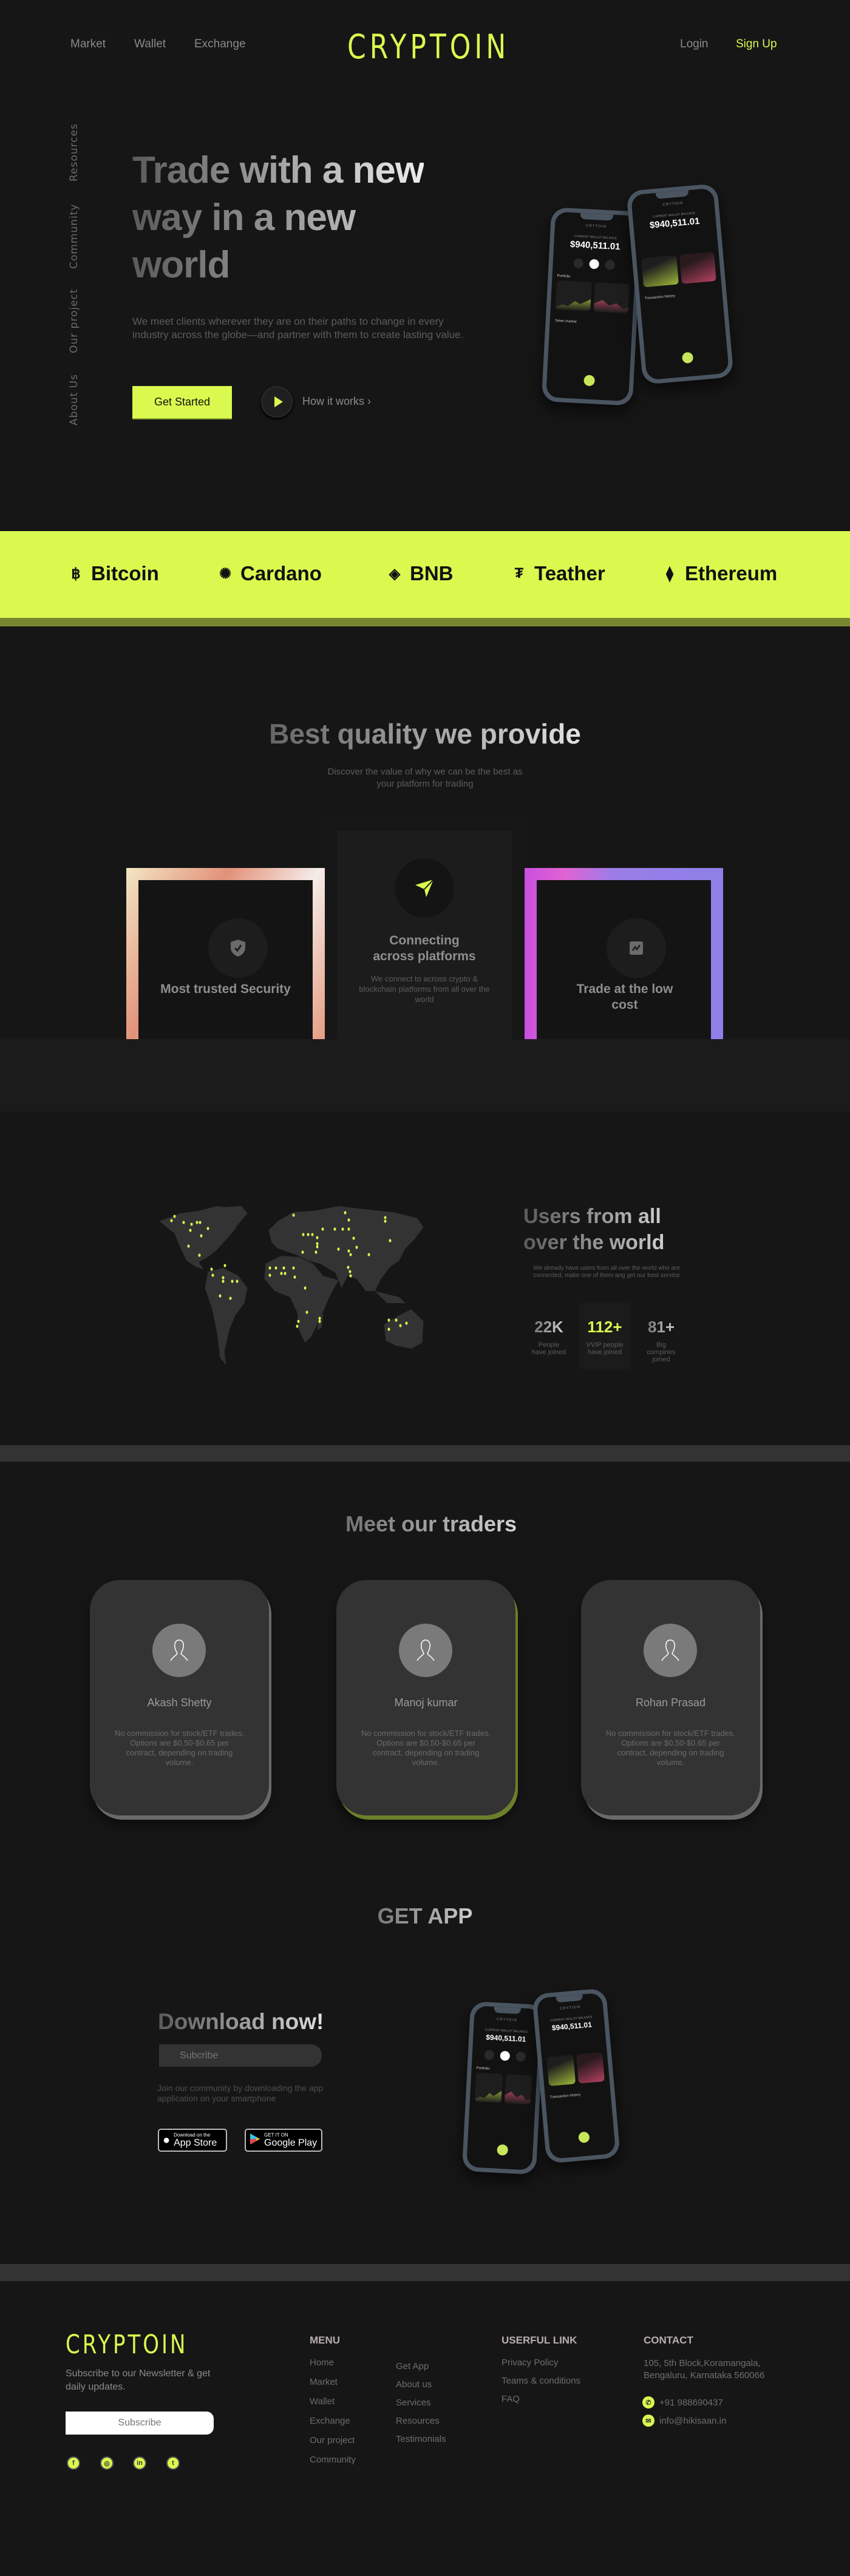 The image size is (850, 2576). I want to click on coin-cardano: ✺ Cardano, so click(269, 573).